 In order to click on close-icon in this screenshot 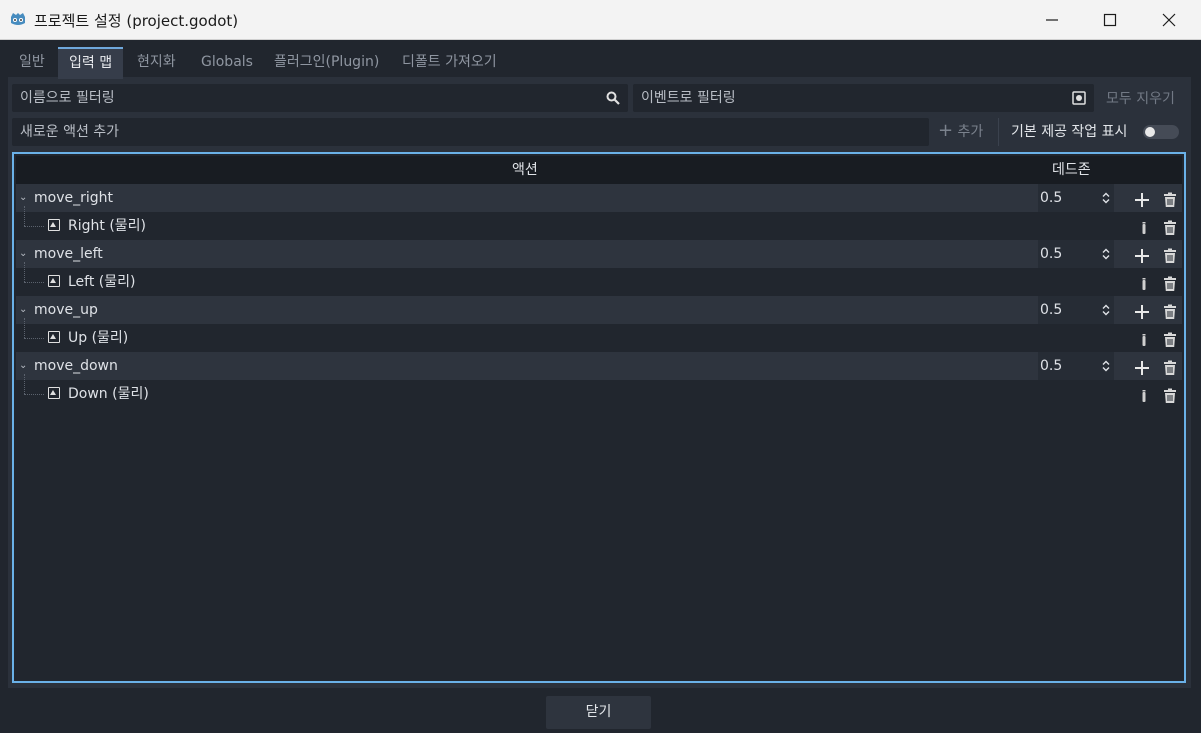, I will do `click(1169, 20)`.